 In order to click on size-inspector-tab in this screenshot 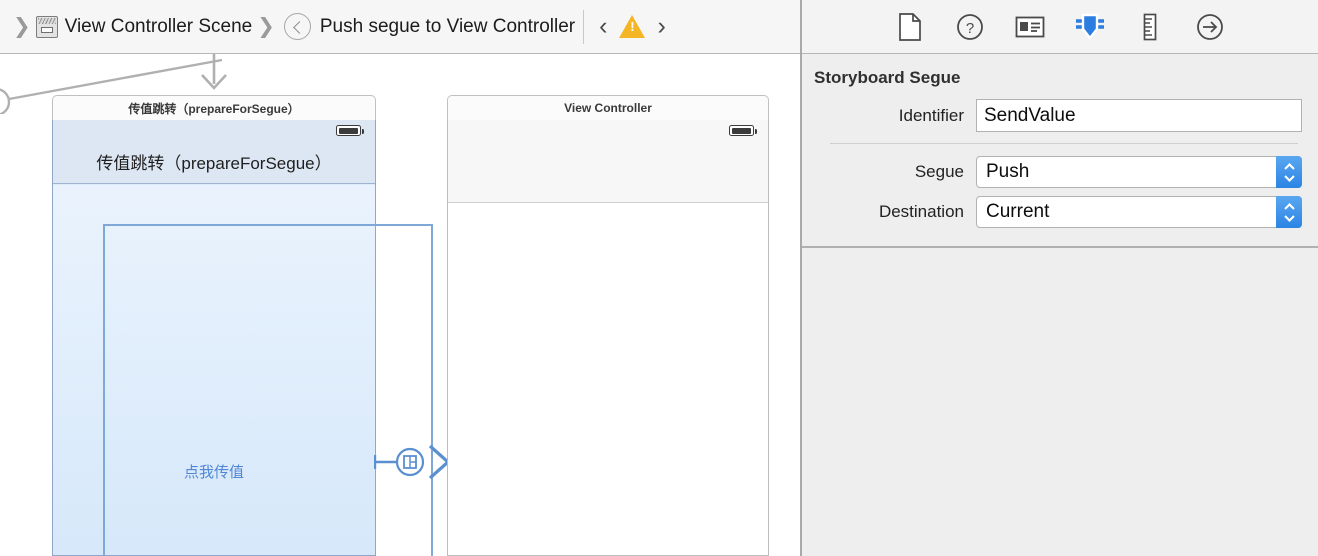, I will do `click(1150, 27)`.